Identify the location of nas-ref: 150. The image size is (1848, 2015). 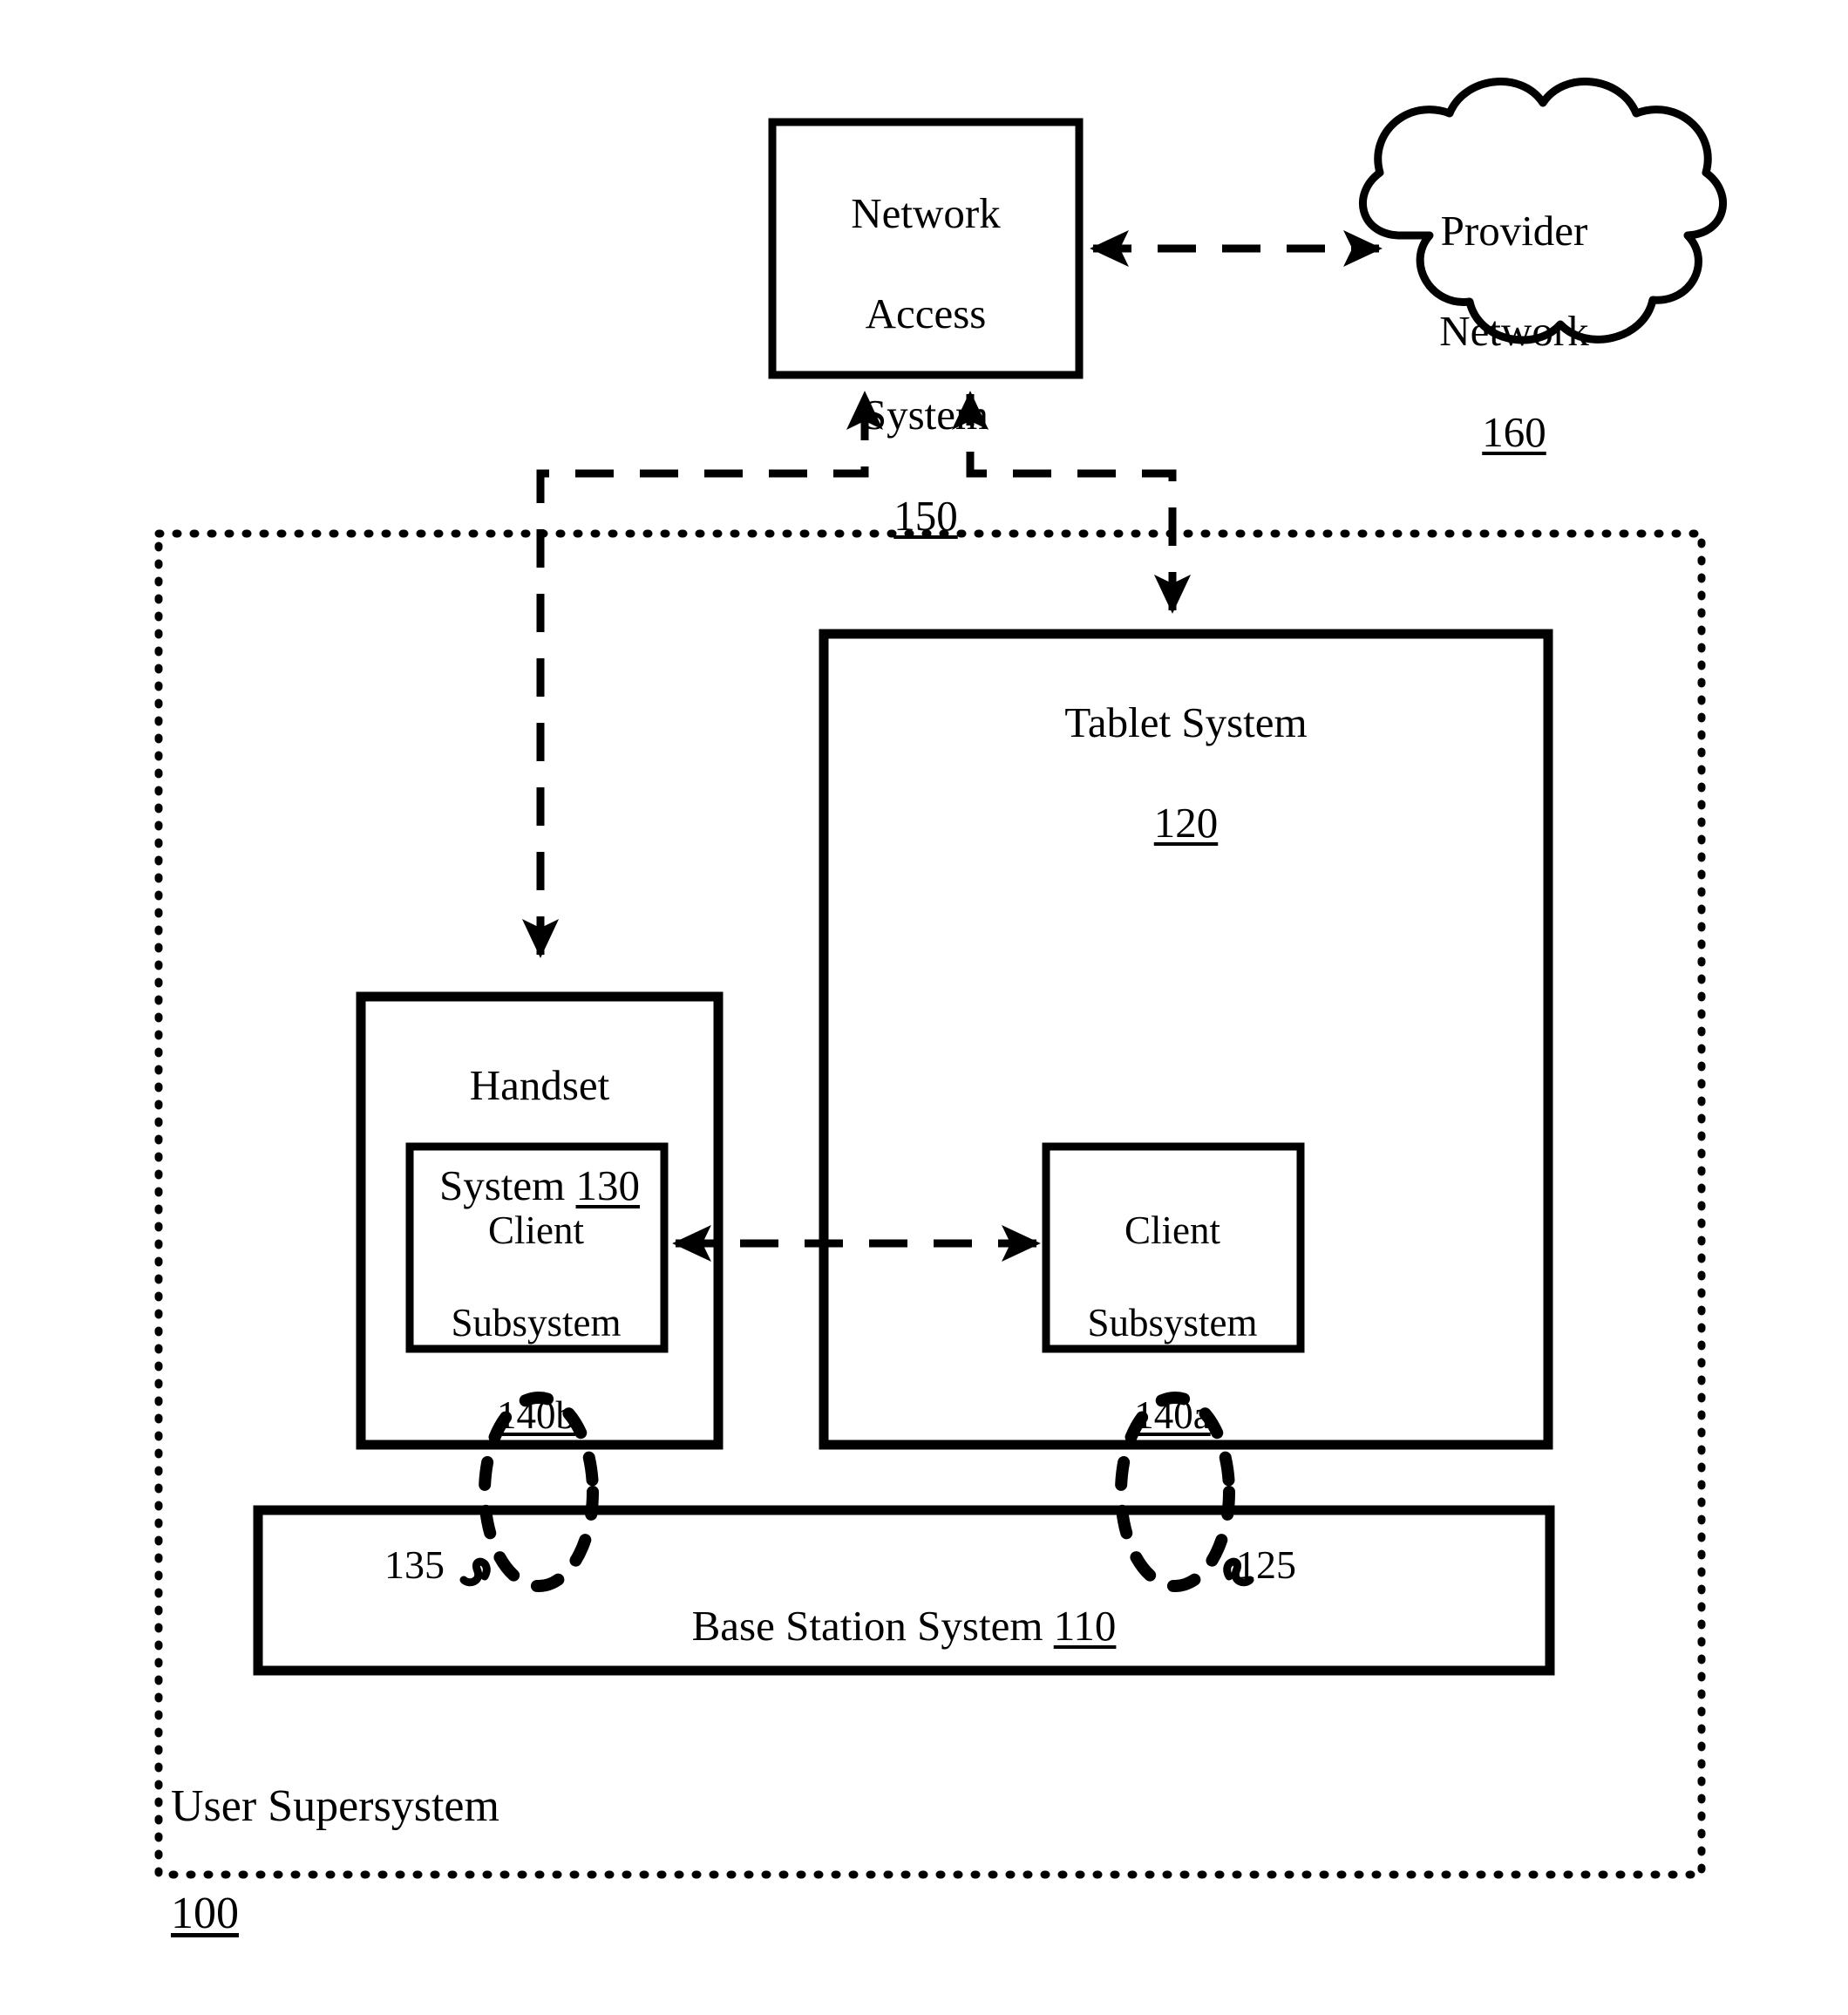
(925, 515).